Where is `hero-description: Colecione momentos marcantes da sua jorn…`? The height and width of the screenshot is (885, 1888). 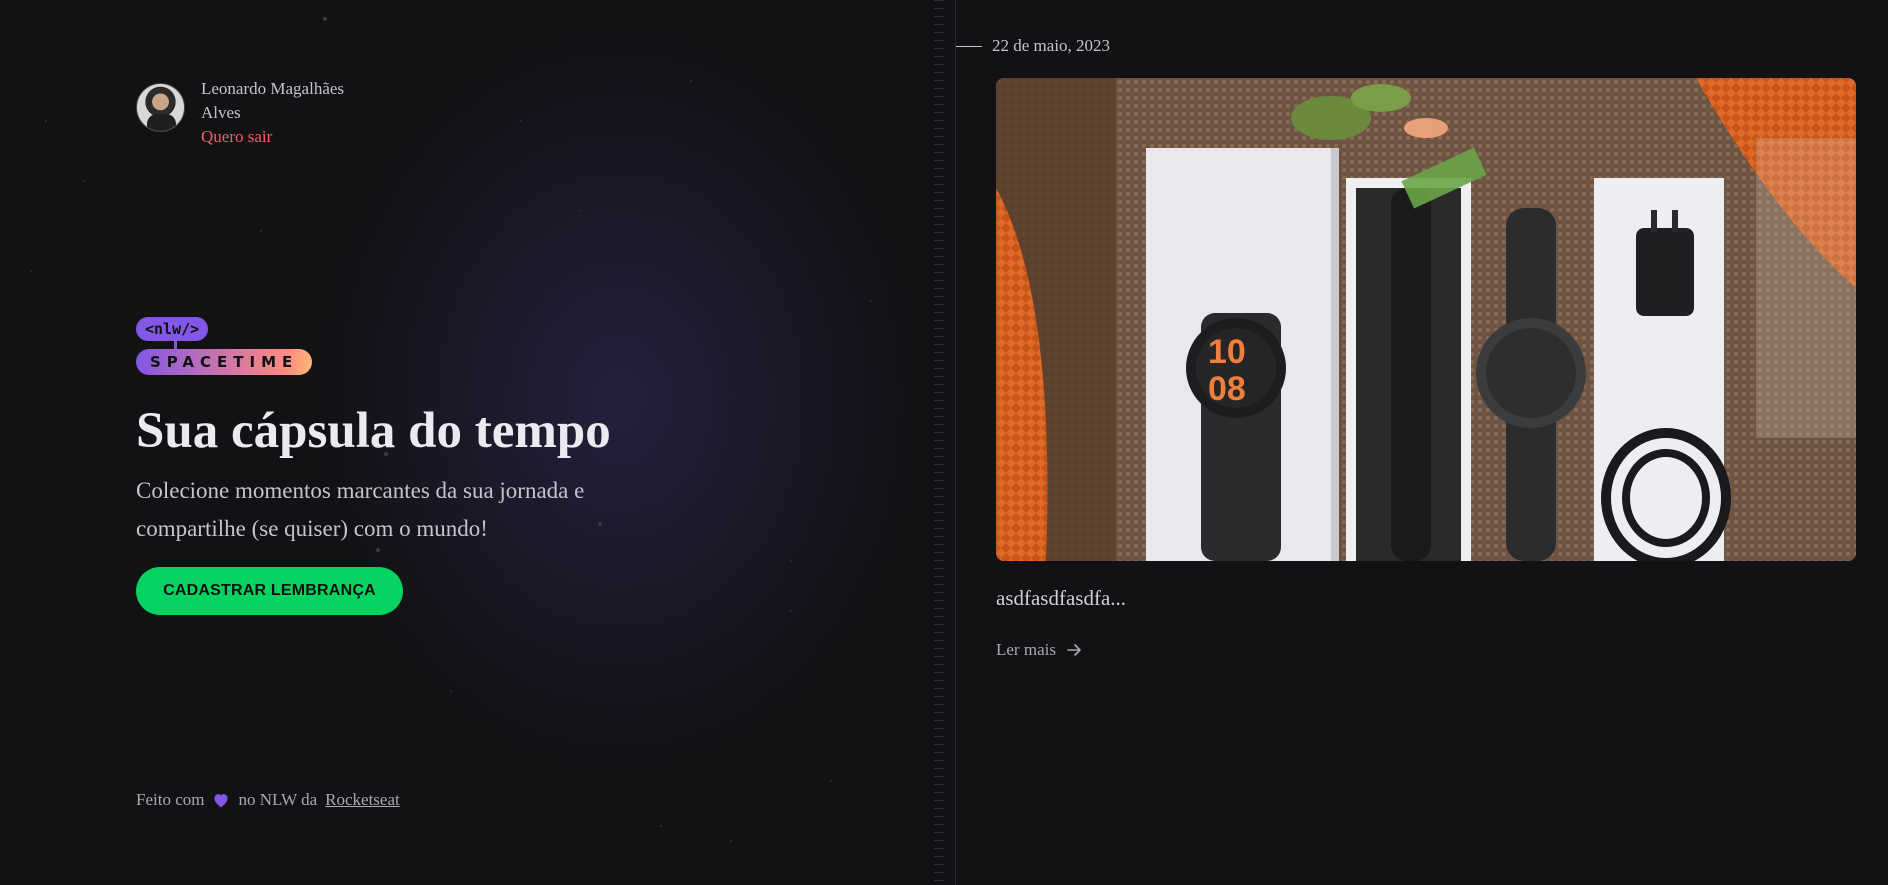
hero-description: Colecione momentos marcantes da sua jorn… is located at coordinates (360, 509).